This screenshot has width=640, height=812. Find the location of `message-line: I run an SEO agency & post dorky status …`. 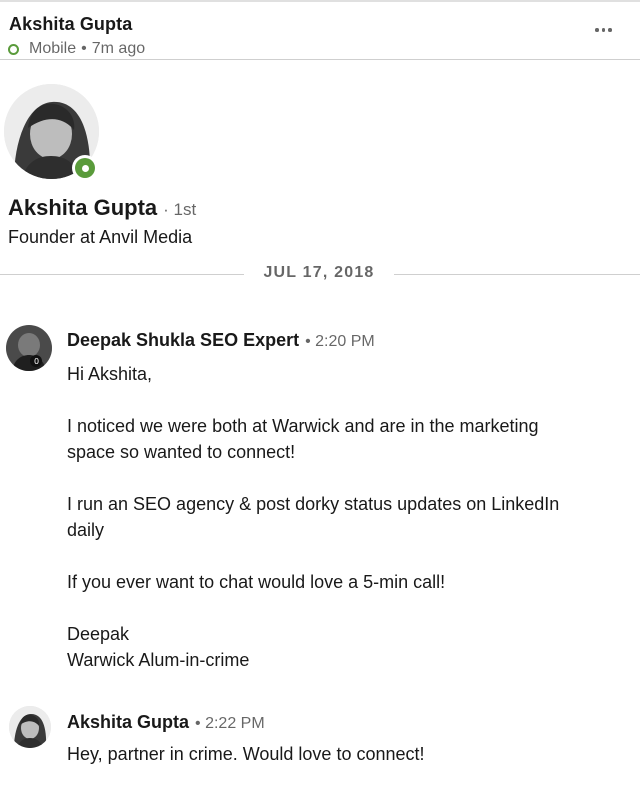

message-line: I run an SEO agency & post dorky status … is located at coordinates (313, 504).